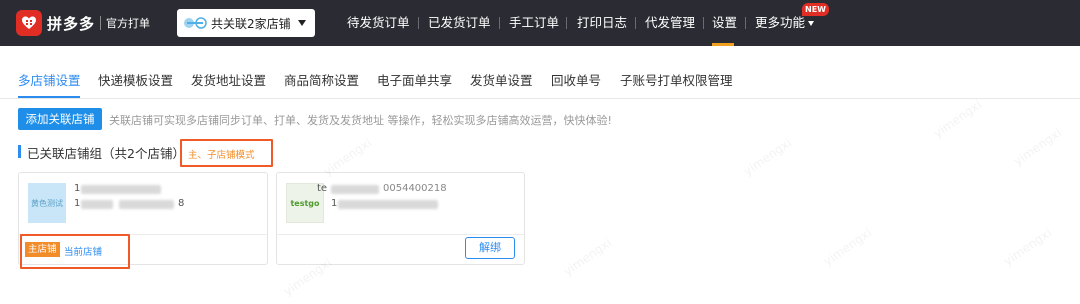  Describe the element at coordinates (77, 188) in the screenshot. I see `store-name-partial: 1` at that location.